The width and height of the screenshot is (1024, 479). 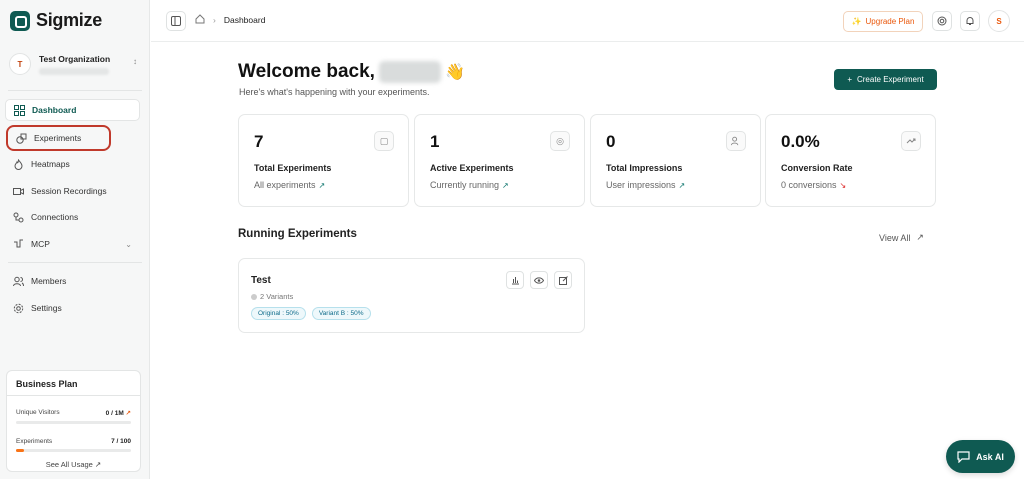 I want to click on chat-icon, so click(x=963, y=456).